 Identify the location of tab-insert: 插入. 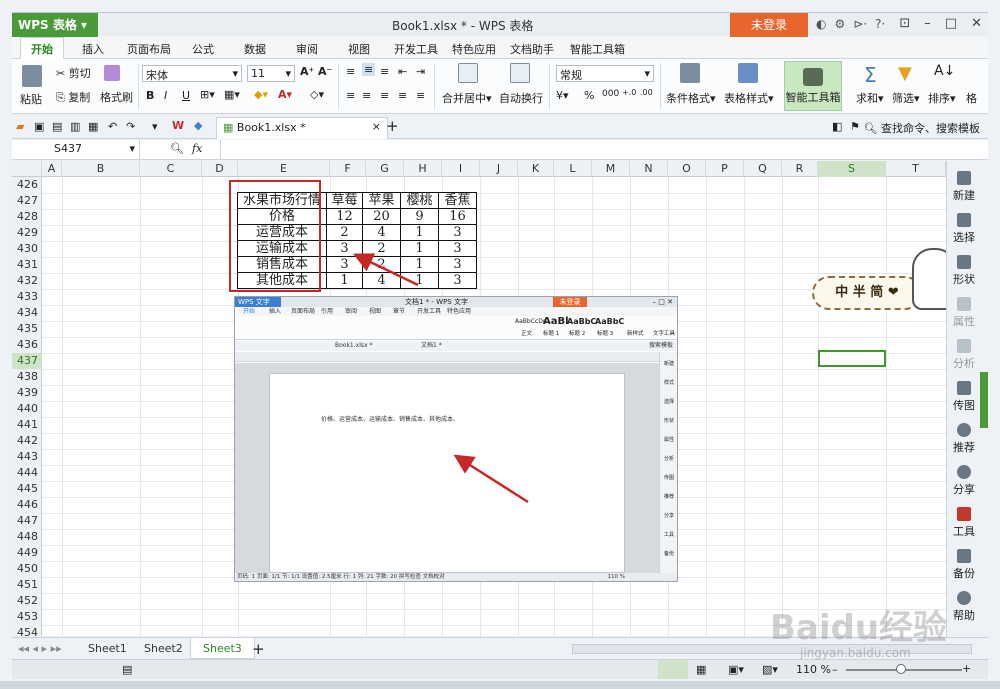
(93, 49).